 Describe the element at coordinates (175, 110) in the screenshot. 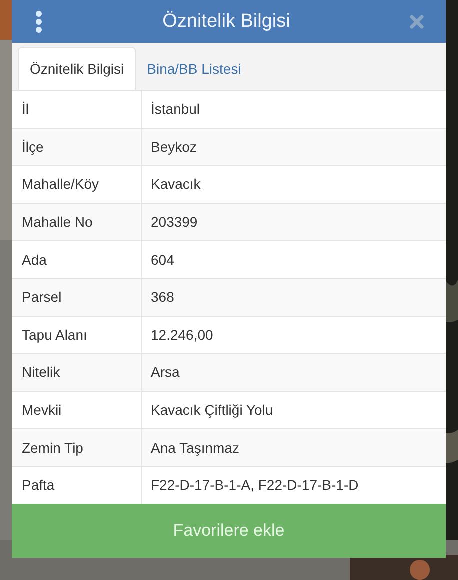

I see `table-cell-text: İstanbul` at that location.